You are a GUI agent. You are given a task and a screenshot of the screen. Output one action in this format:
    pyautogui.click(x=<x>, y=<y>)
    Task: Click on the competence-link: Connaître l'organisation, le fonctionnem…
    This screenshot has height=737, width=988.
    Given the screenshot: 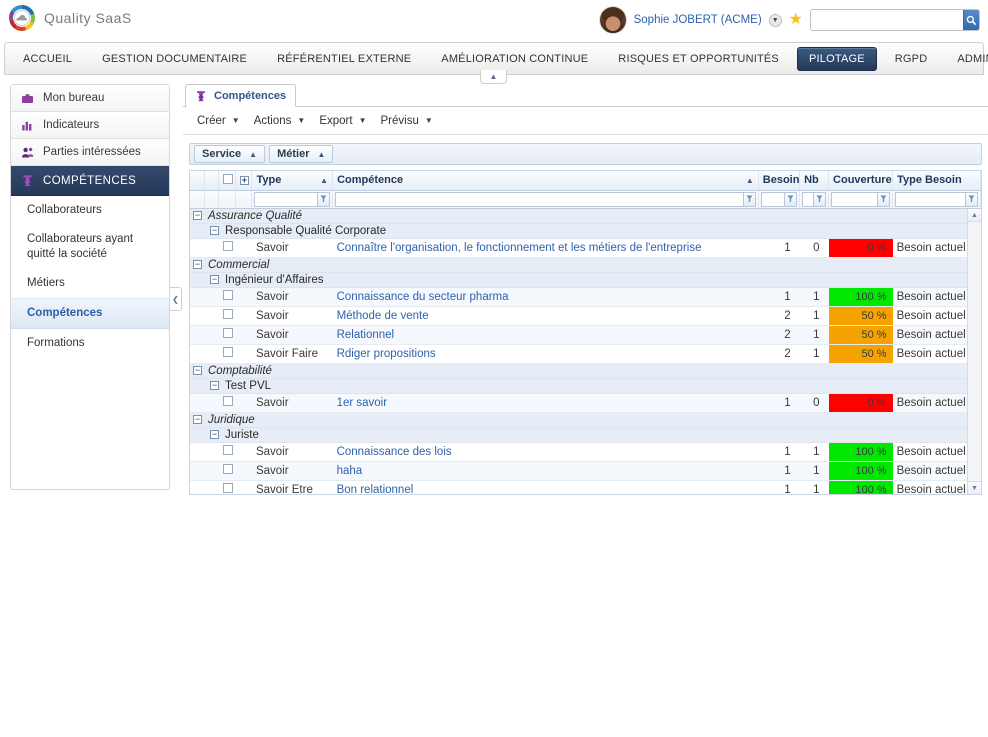 What is the action you would take?
    pyautogui.click(x=519, y=248)
    